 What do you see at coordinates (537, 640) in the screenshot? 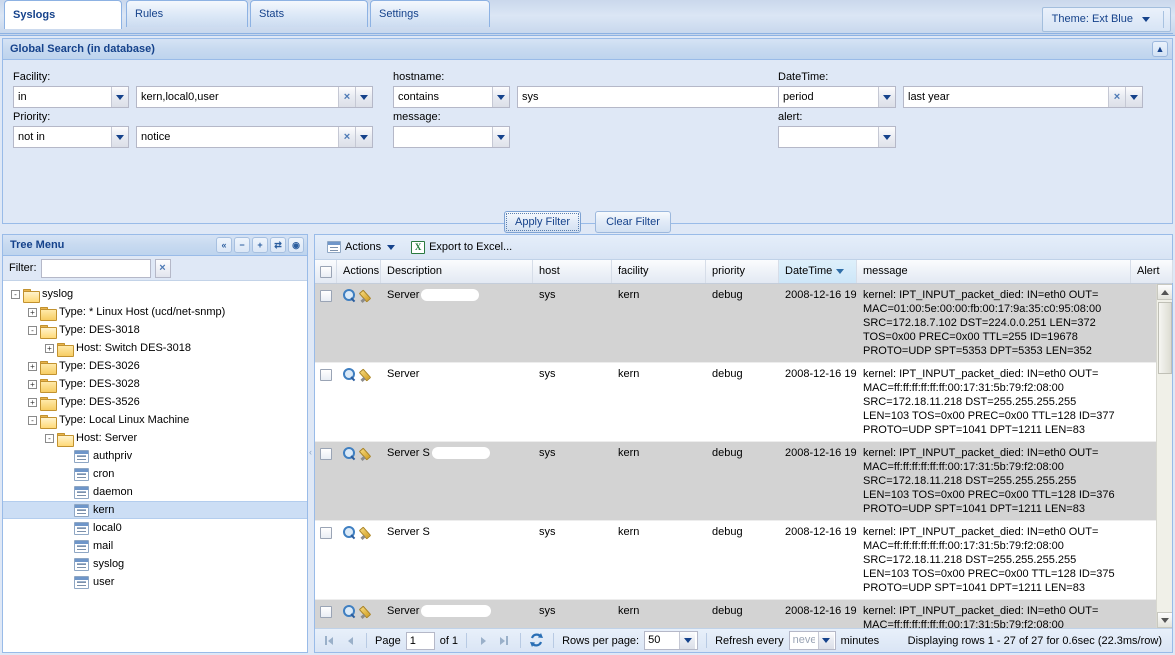
I see `refresh-icon` at bounding box center [537, 640].